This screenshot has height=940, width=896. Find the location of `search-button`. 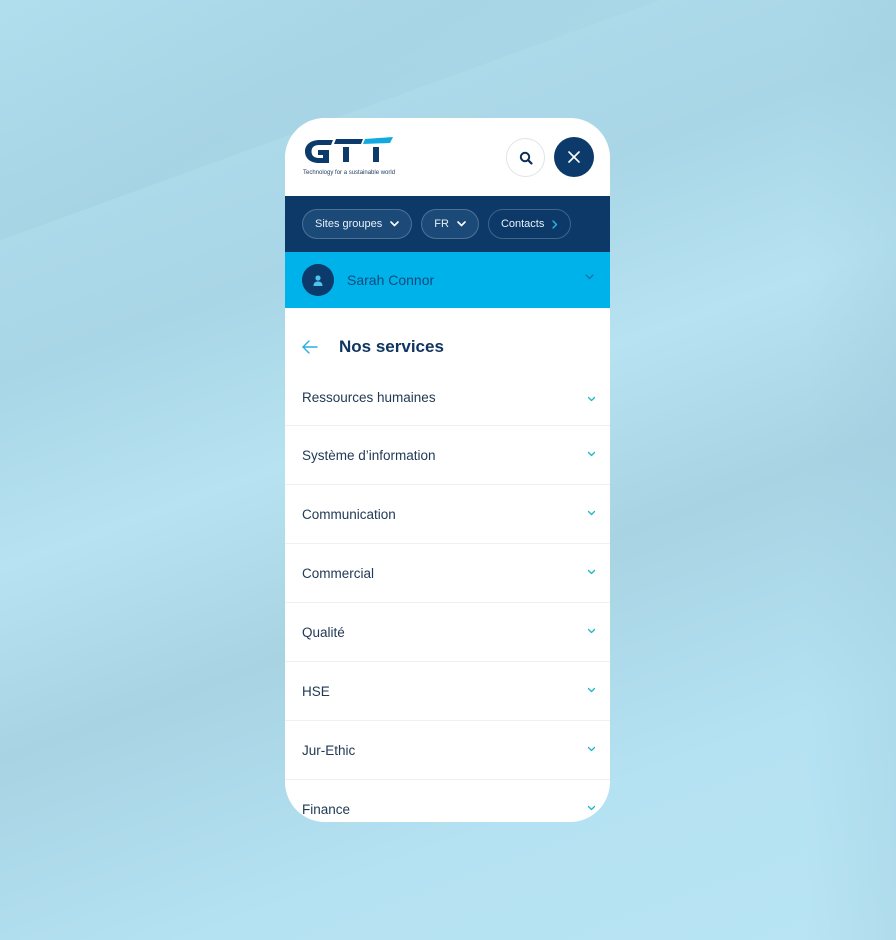

search-button is located at coordinates (525, 157).